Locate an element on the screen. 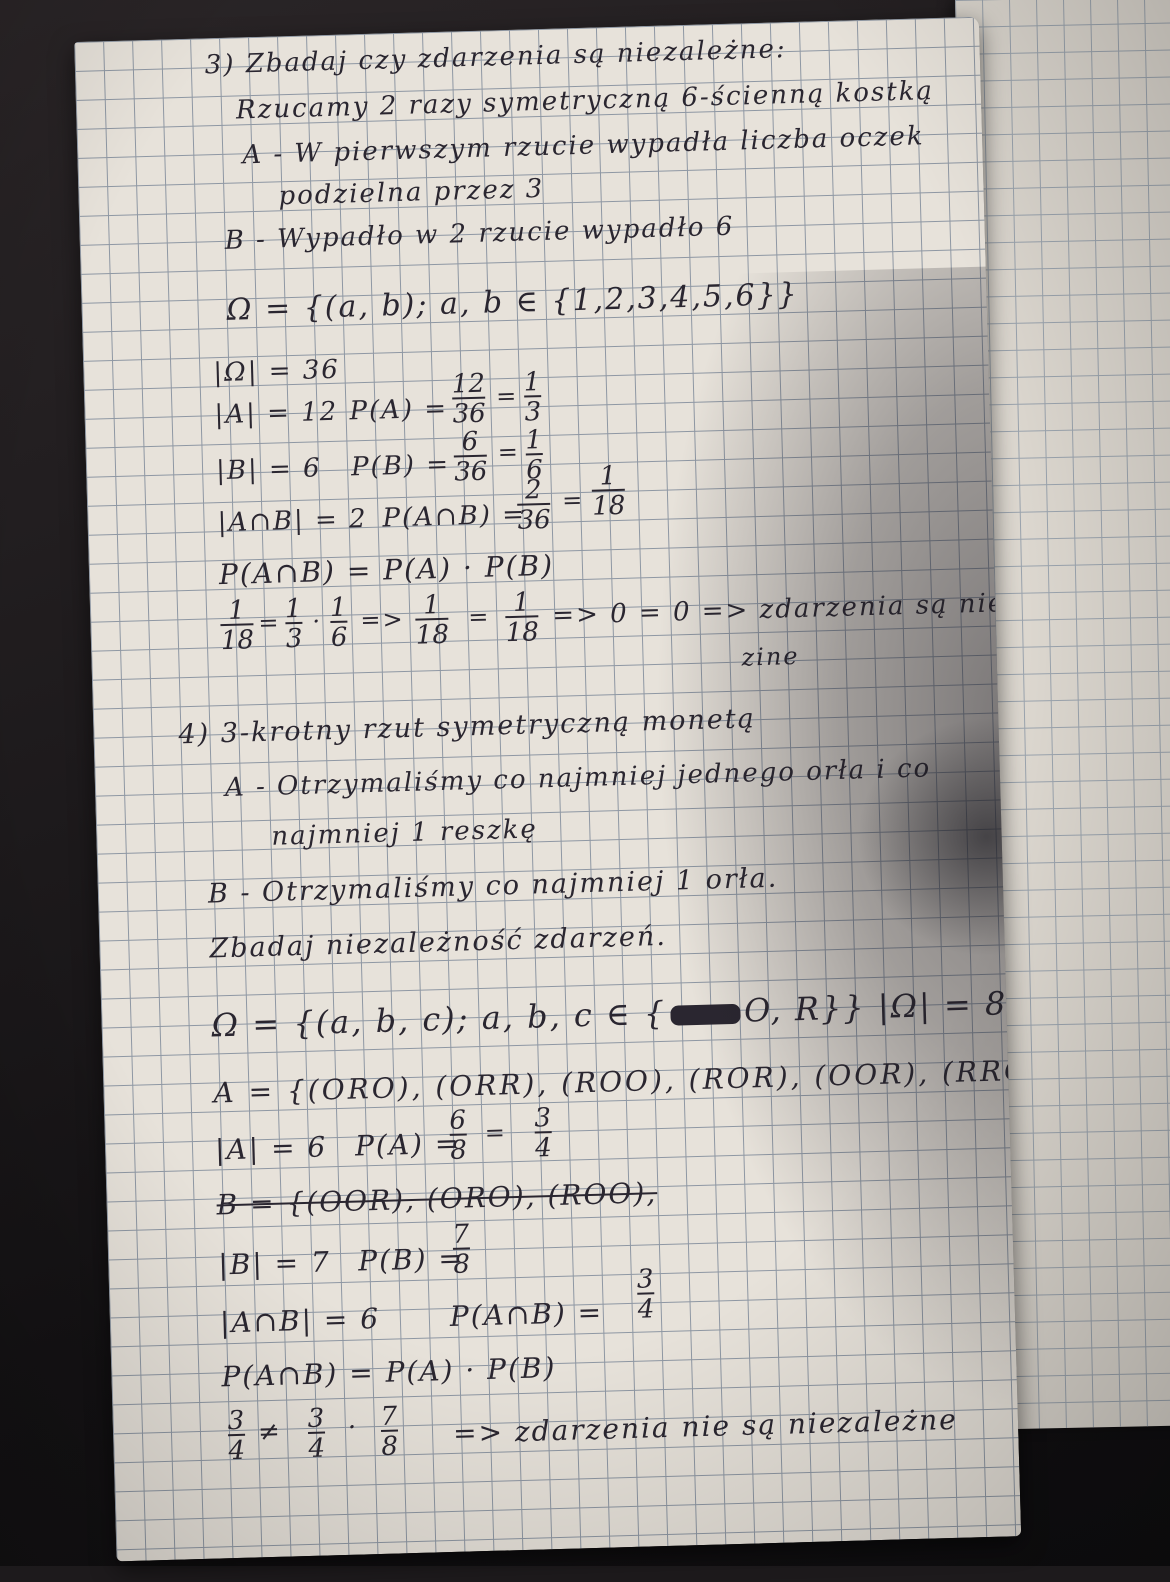 This screenshot has height=1582, width=1170. p3-pb-label: P(B) = is located at coordinates (400, 466).